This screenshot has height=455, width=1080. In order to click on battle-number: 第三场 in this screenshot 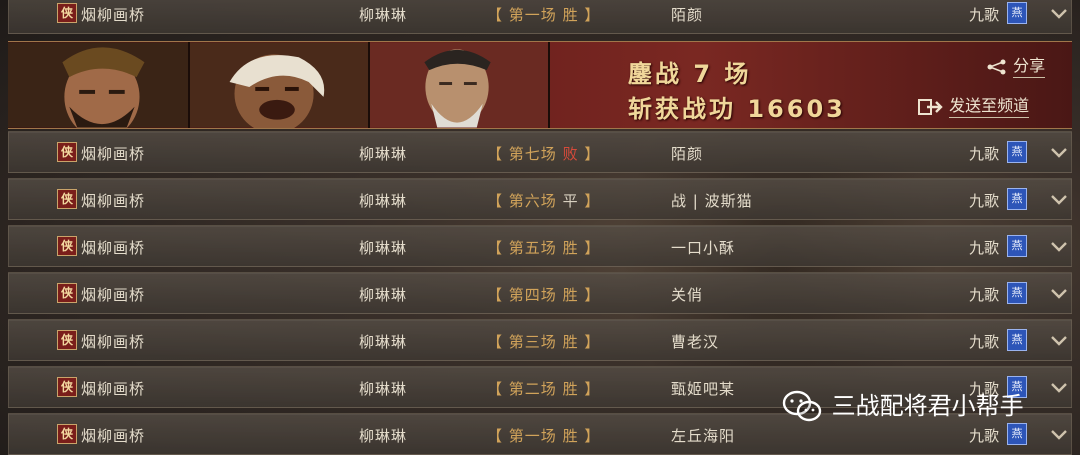, I will do `click(532, 342)`.